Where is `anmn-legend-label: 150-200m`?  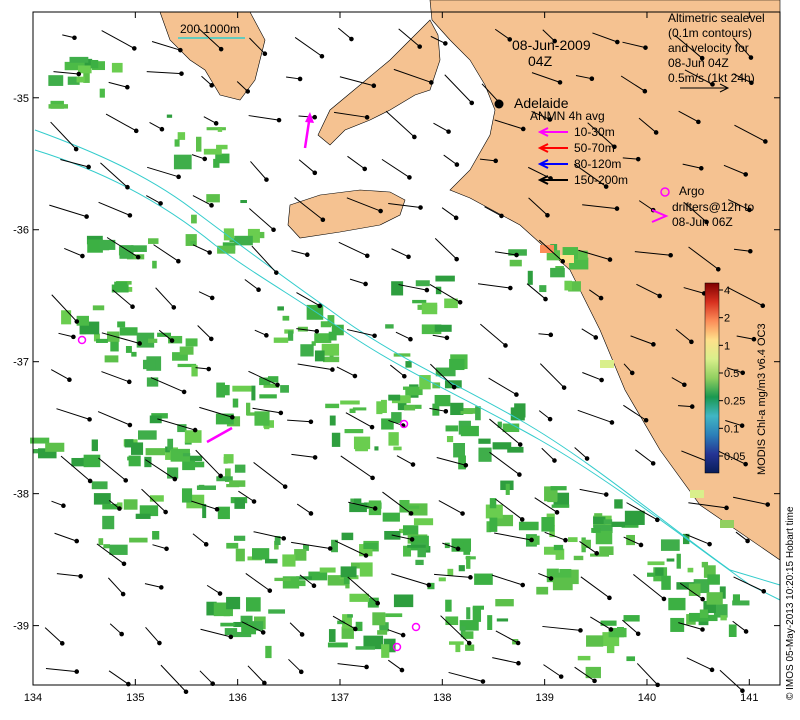 anmn-legend-label: 150-200m is located at coordinates (601, 180).